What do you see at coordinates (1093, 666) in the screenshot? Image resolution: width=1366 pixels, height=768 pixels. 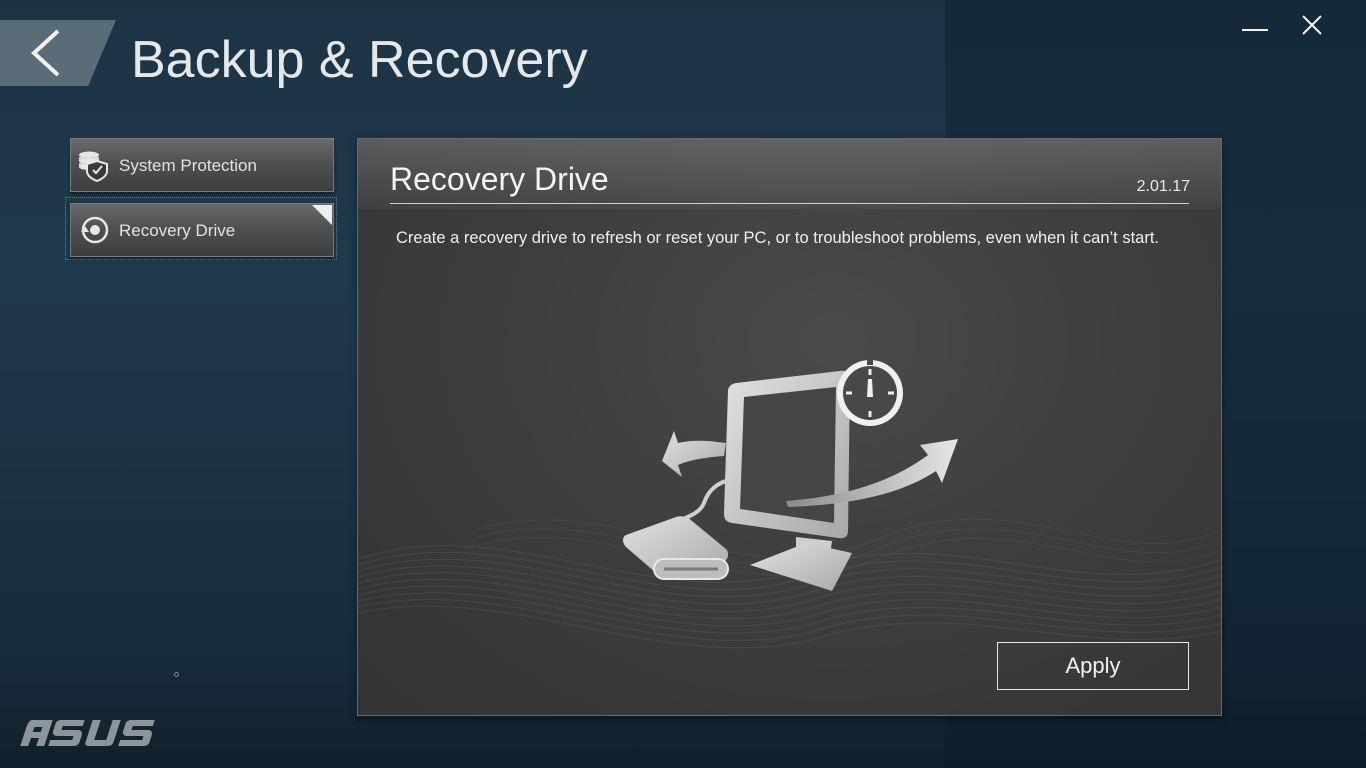 I see `apply-button: Apply` at bounding box center [1093, 666].